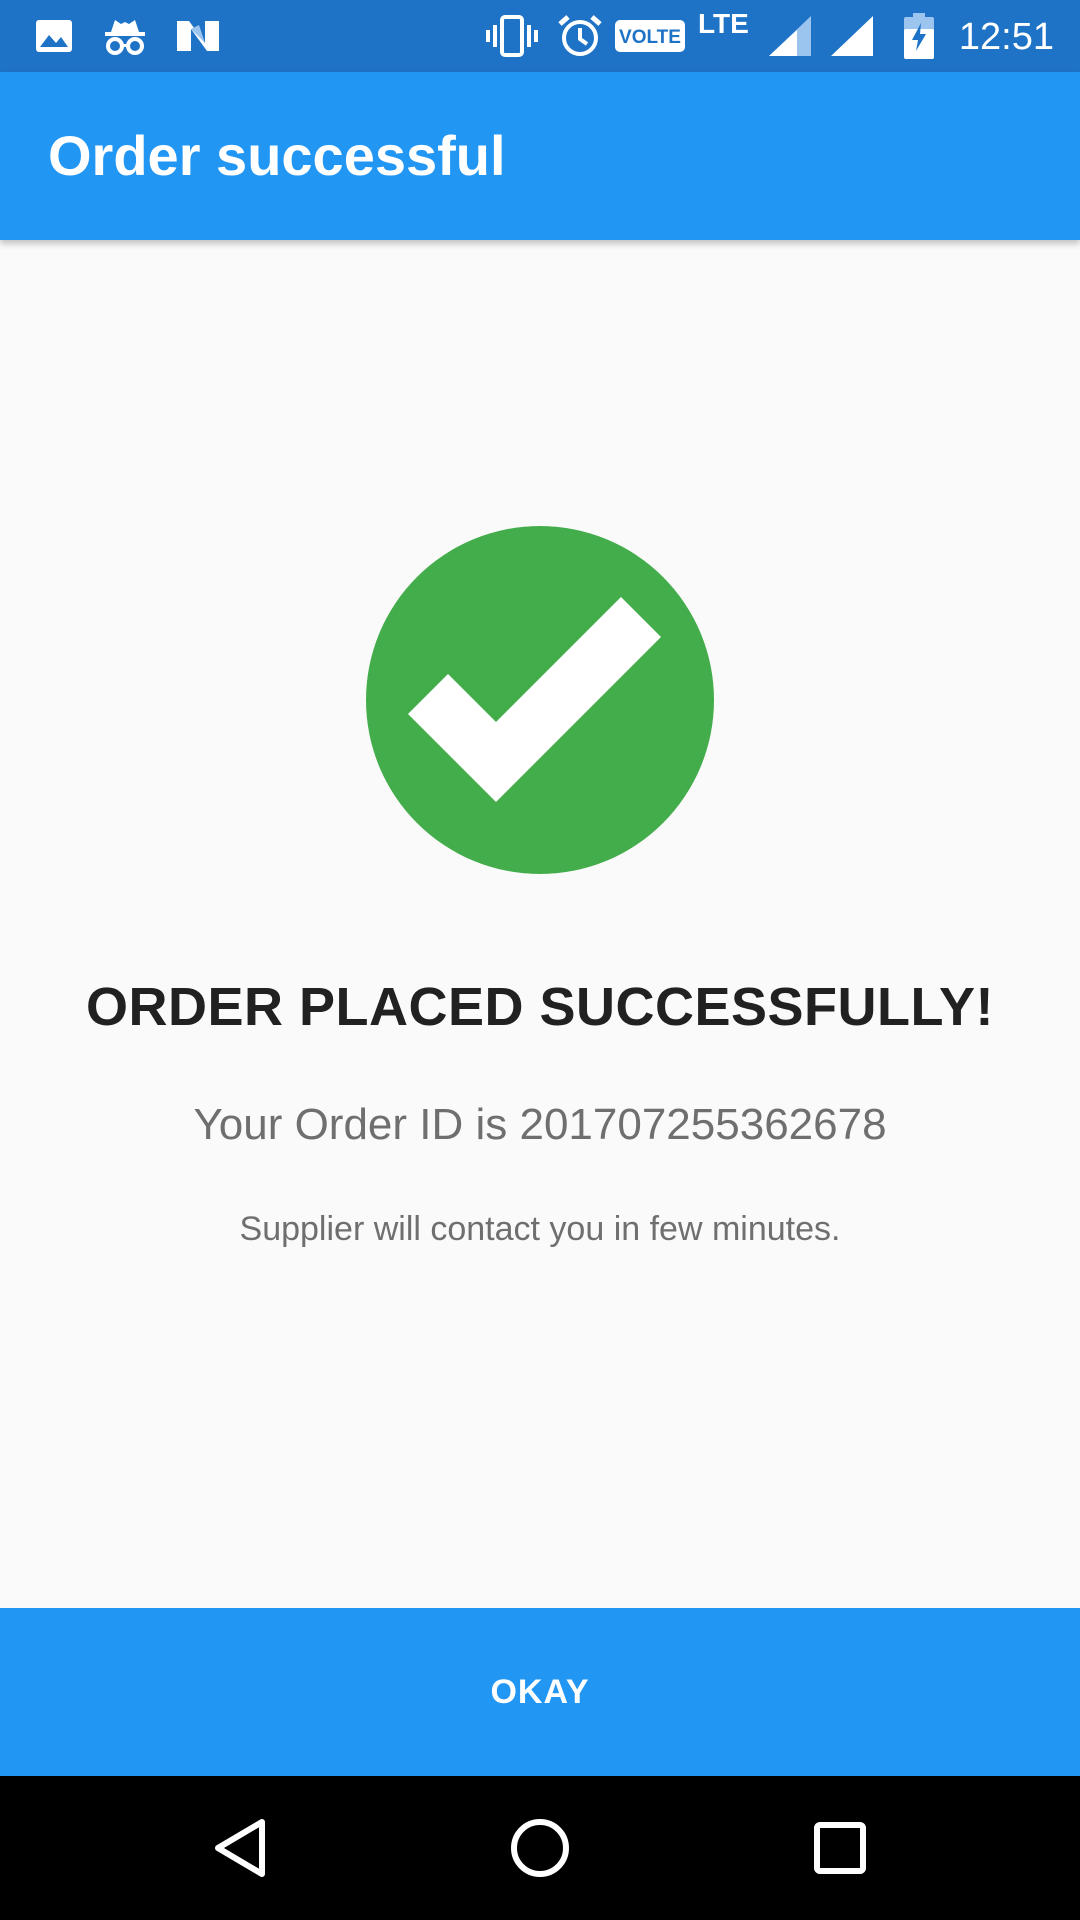 The image size is (1080, 1920). I want to click on incognito-icon, so click(125, 36).